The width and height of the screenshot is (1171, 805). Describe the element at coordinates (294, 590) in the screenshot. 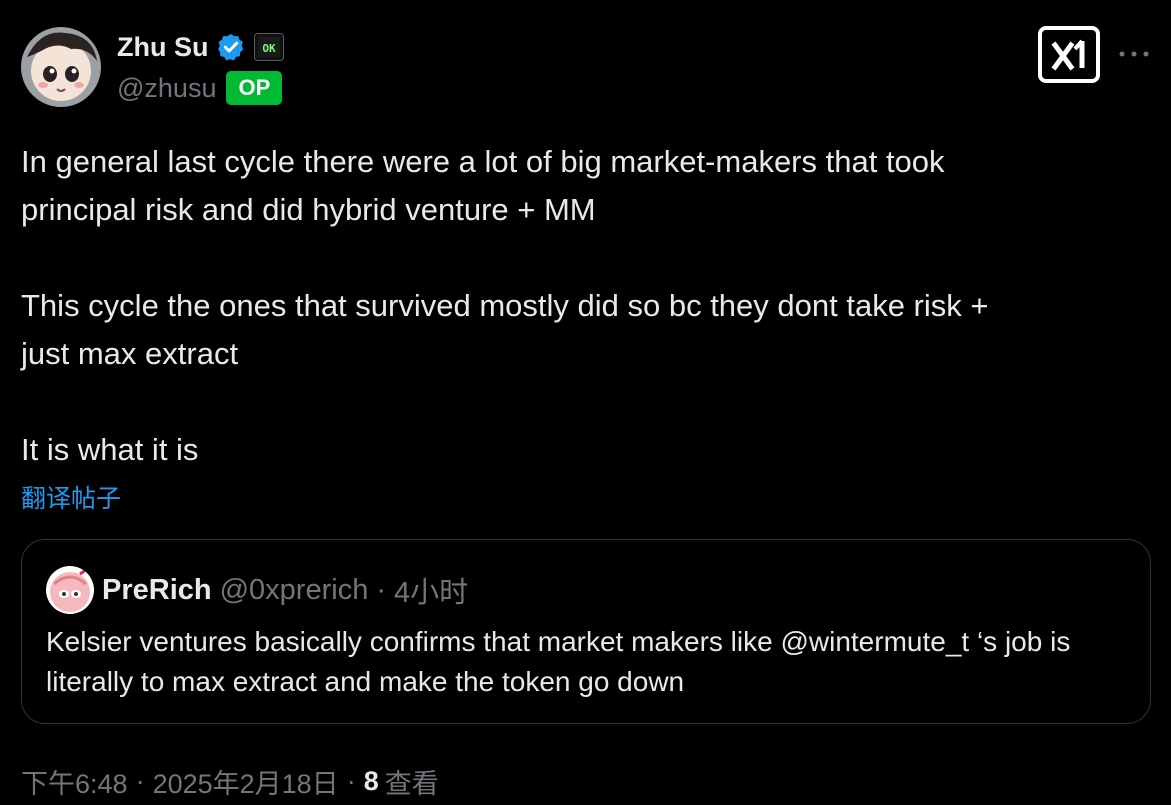

I see `quoted-author-handle: @0xprerich` at that location.